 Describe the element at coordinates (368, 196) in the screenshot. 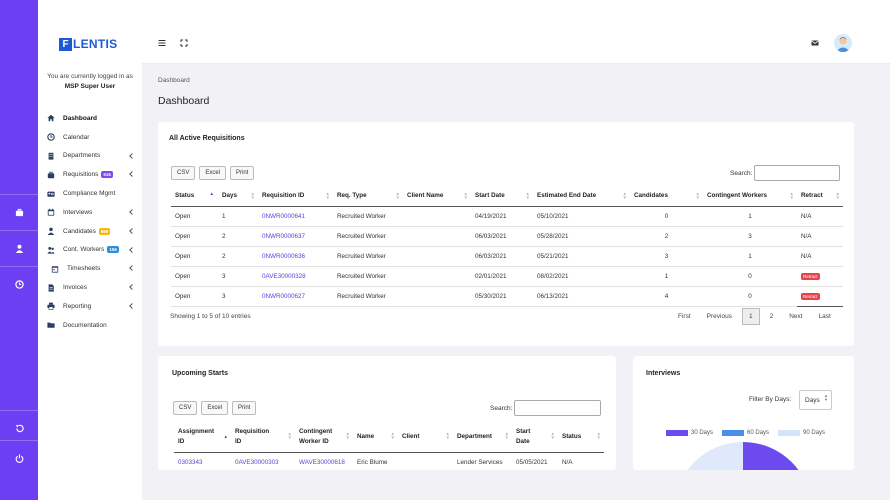

I see `column-header-req-type: Req. Type ▲ ▼` at that location.